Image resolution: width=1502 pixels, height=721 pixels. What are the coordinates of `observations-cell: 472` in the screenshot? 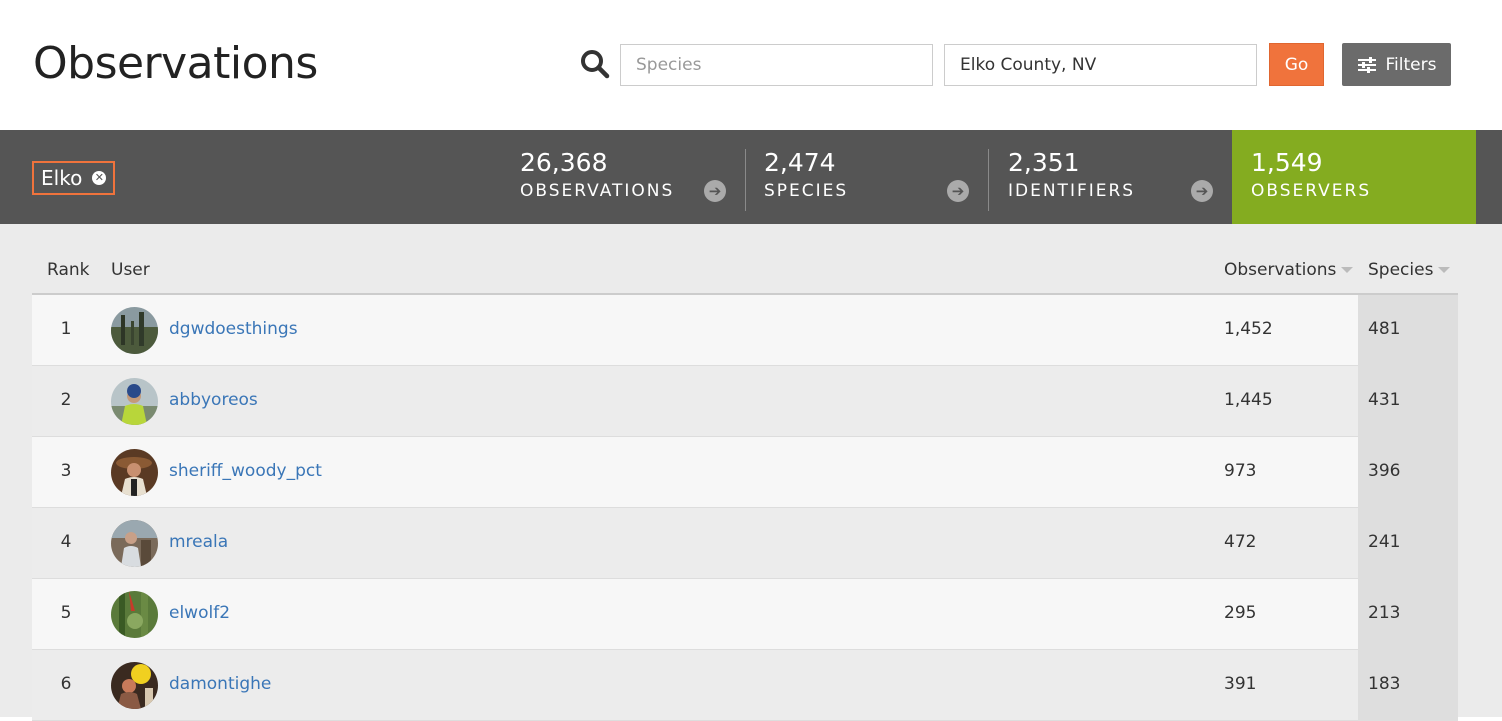 It's located at (1240, 542).